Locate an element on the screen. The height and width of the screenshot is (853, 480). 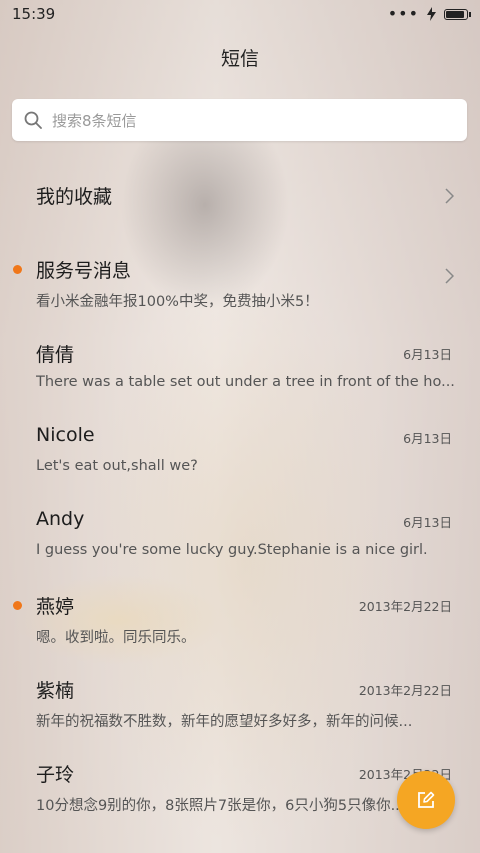
list-item-service-messages: 服务号消息 看小米金融年报100%中奖，免费抽小米5！ is located at coordinates (240, 280).